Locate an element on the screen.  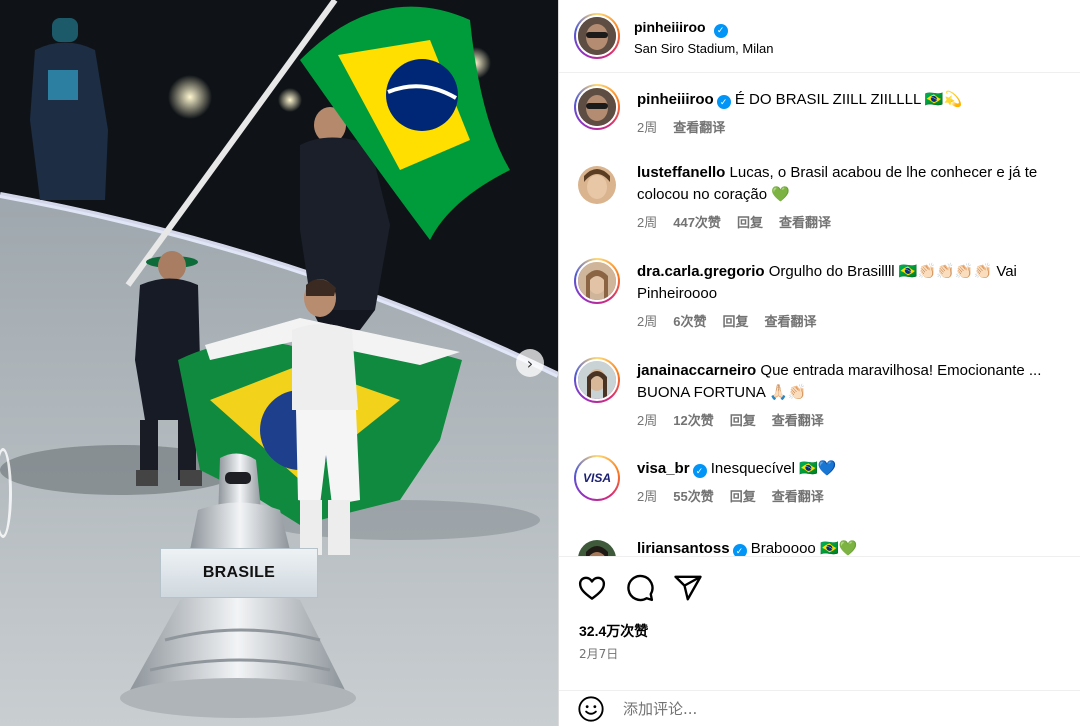
author-username: pinheiiiroo is located at coordinates (670, 27).